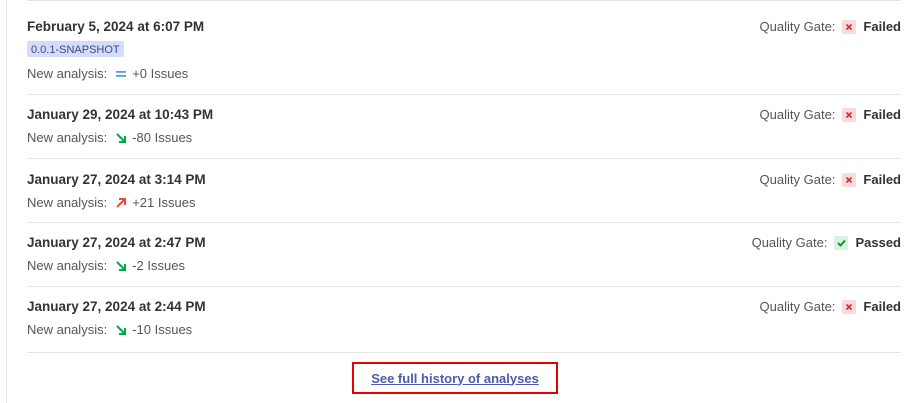 This screenshot has width=921, height=403. I want to click on issues-count: +0 Issues, so click(160, 73).